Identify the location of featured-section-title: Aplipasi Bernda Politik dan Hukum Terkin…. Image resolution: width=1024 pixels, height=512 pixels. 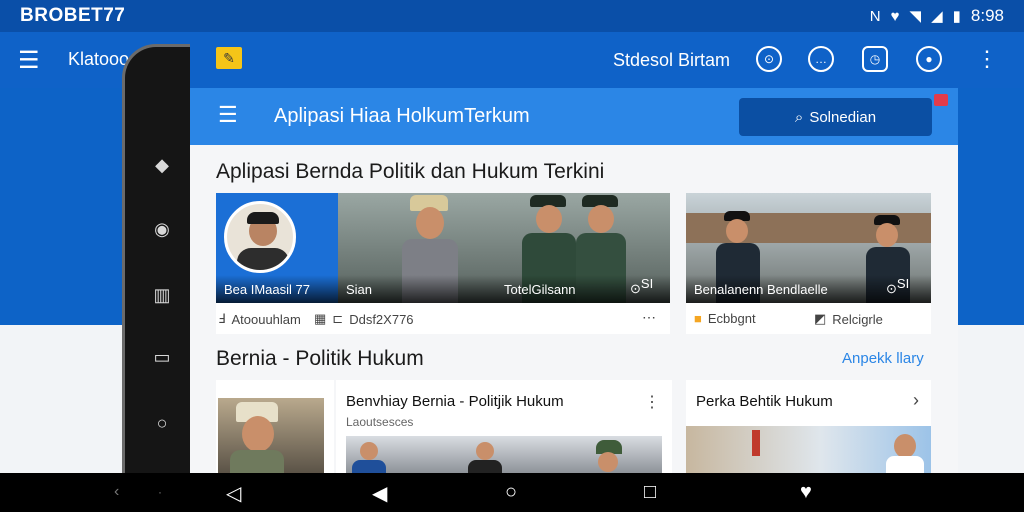
(410, 171).